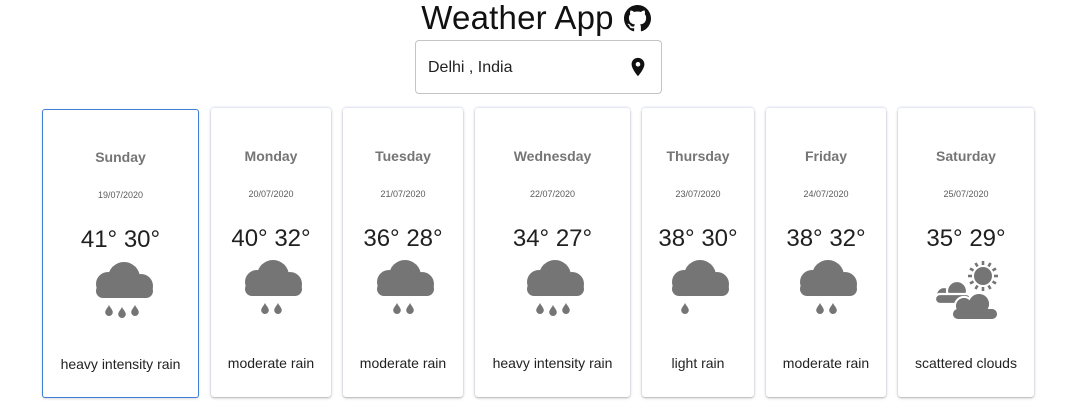 This screenshot has height=407, width=1072. I want to click on forecast-date: 22/07/2020, so click(552, 194).